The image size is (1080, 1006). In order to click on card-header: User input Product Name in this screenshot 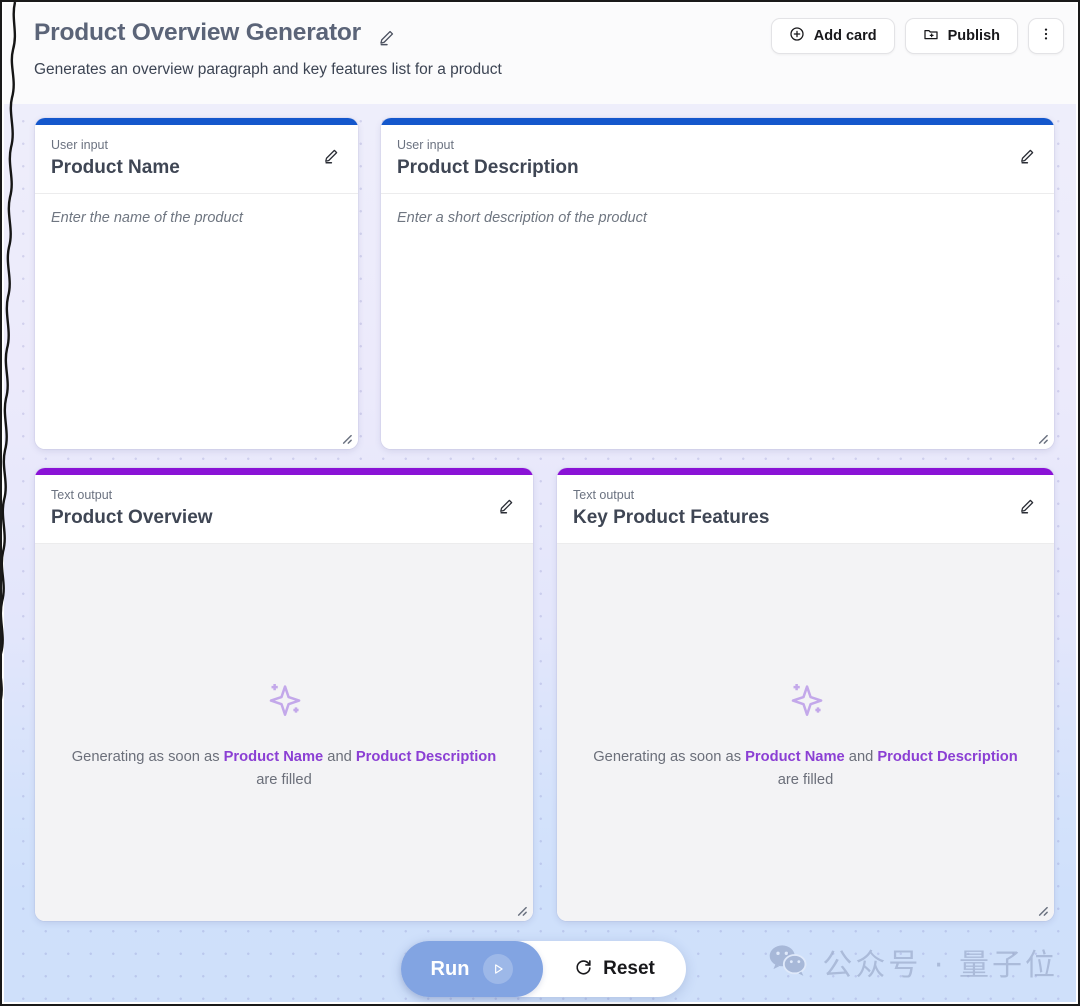, I will do `click(196, 159)`.